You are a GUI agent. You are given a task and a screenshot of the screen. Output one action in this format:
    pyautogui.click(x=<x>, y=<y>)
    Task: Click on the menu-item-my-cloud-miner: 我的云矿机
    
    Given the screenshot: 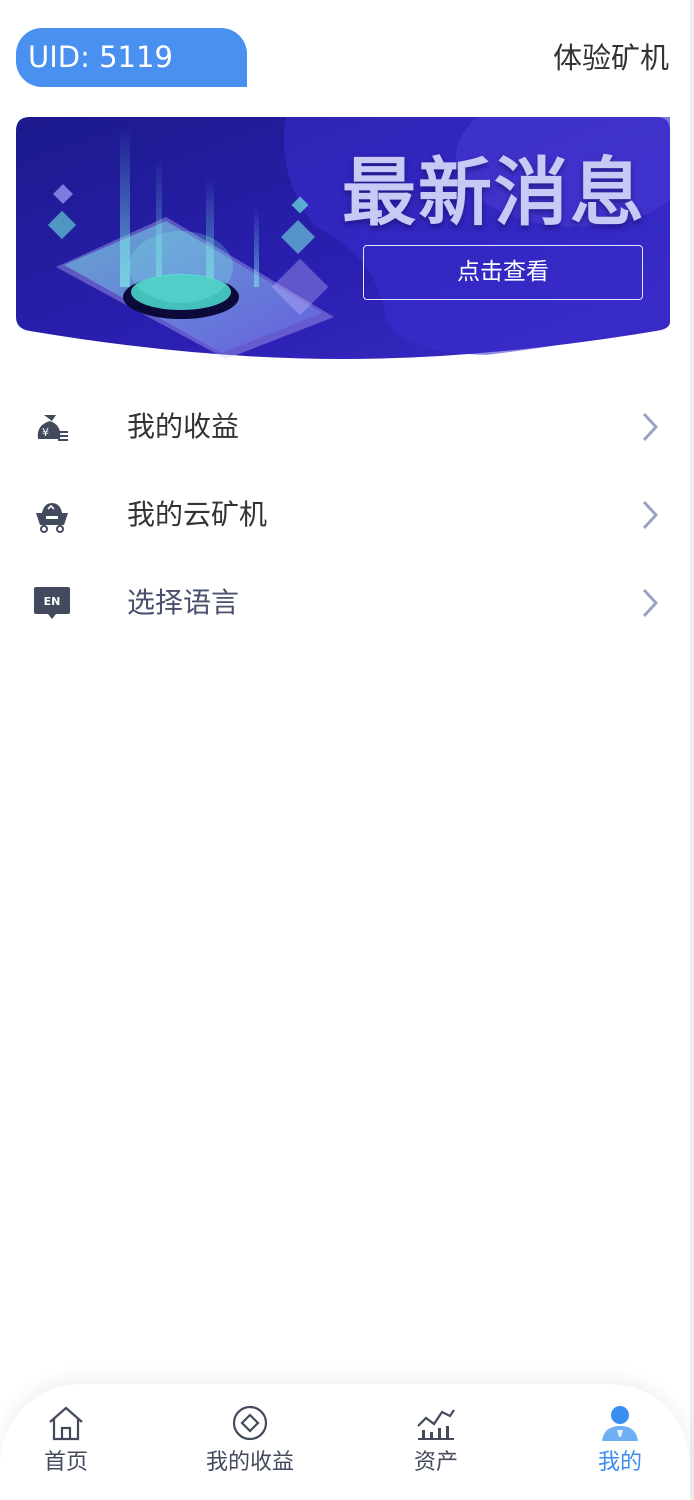 What is the action you would take?
    pyautogui.click(x=347, y=515)
    